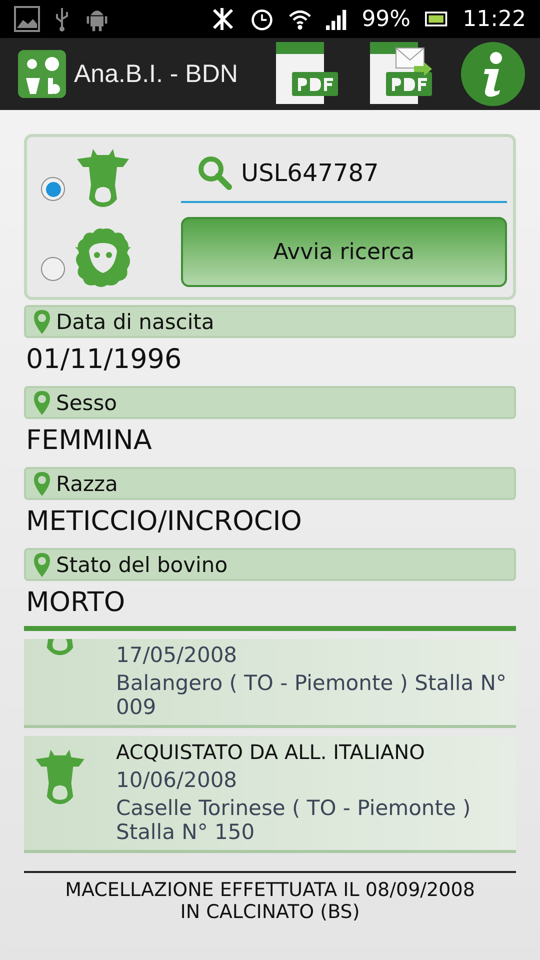 Image resolution: width=540 pixels, height=960 pixels. What do you see at coordinates (104, 360) in the screenshot?
I see `field-value: 01/11/1996` at bounding box center [104, 360].